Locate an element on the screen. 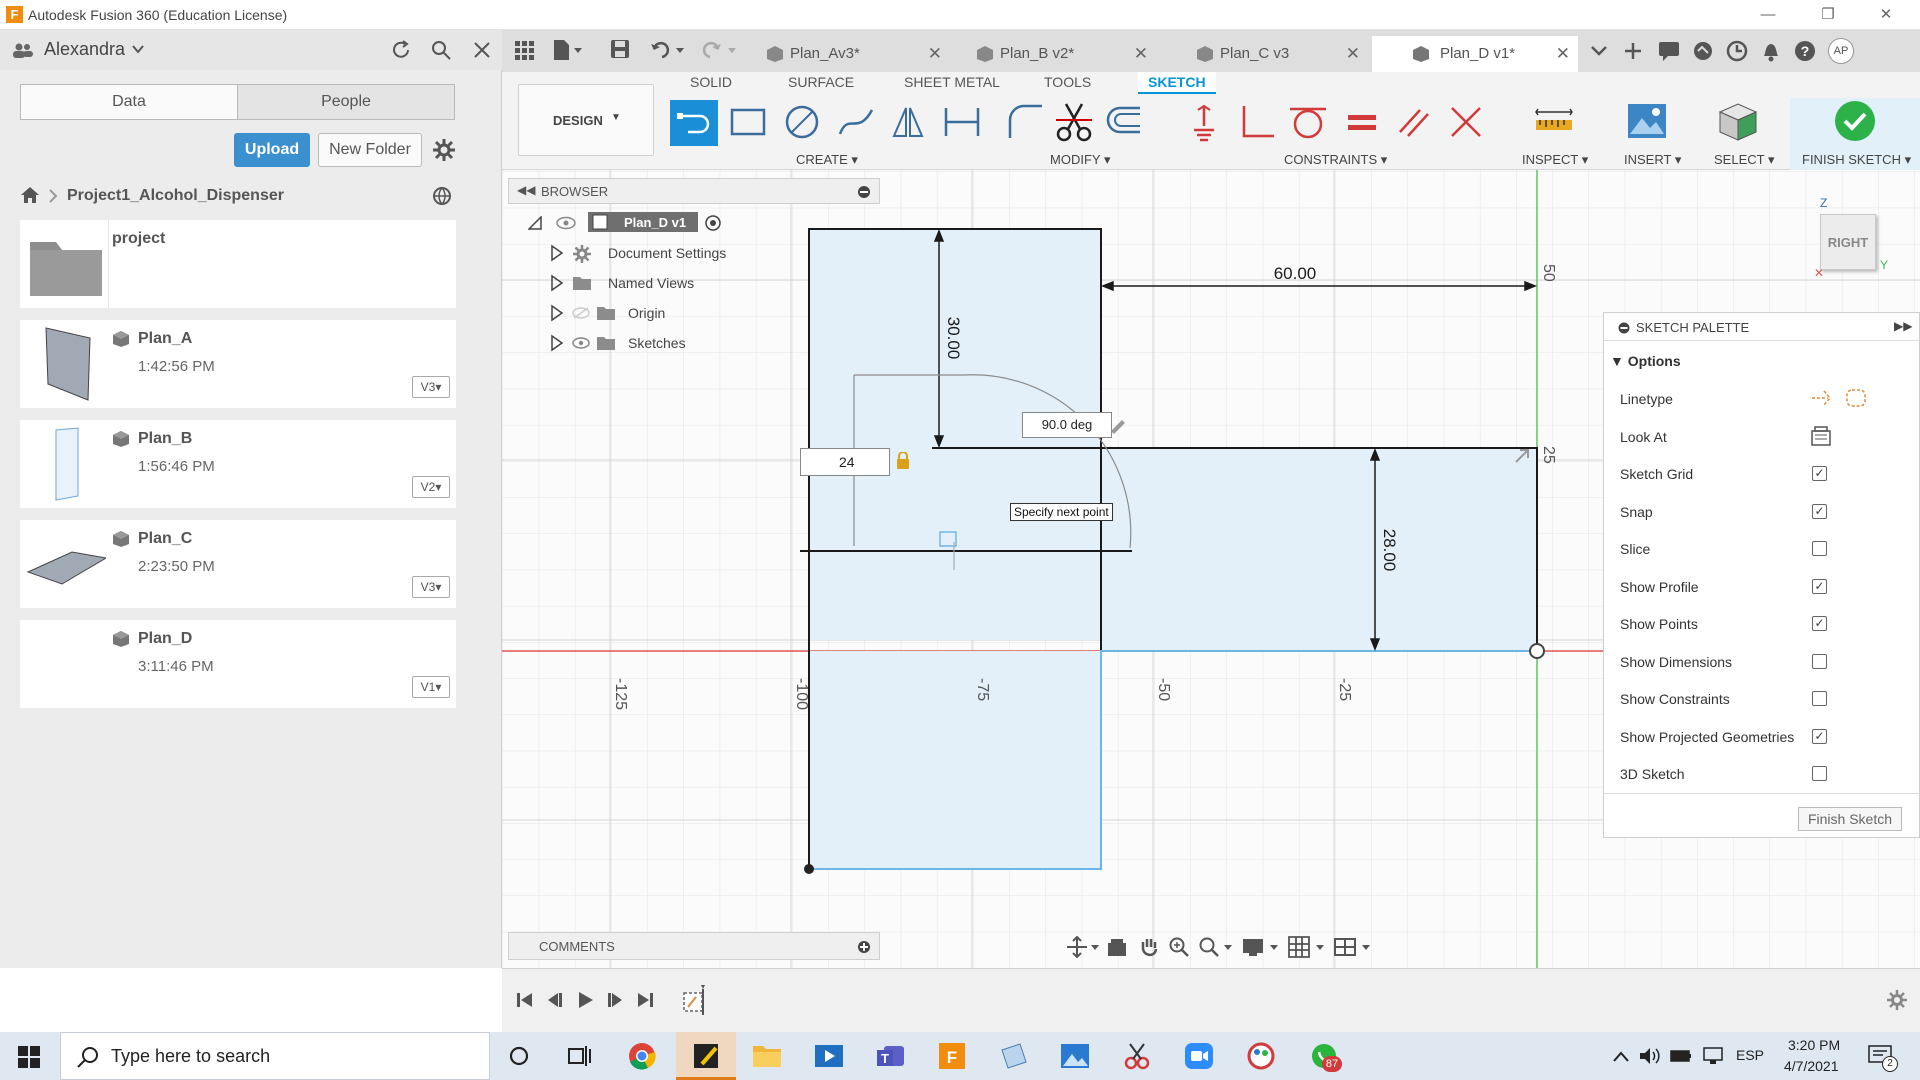 This screenshot has height=1080, width=1920. windows-start-icon is located at coordinates (29, 1057).